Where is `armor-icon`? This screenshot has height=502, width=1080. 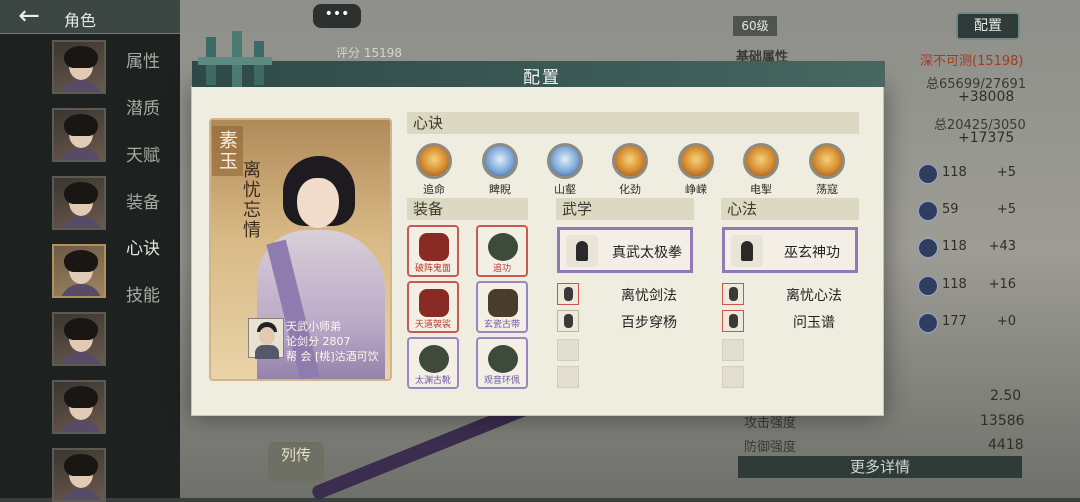 armor-icon is located at coordinates (434, 303).